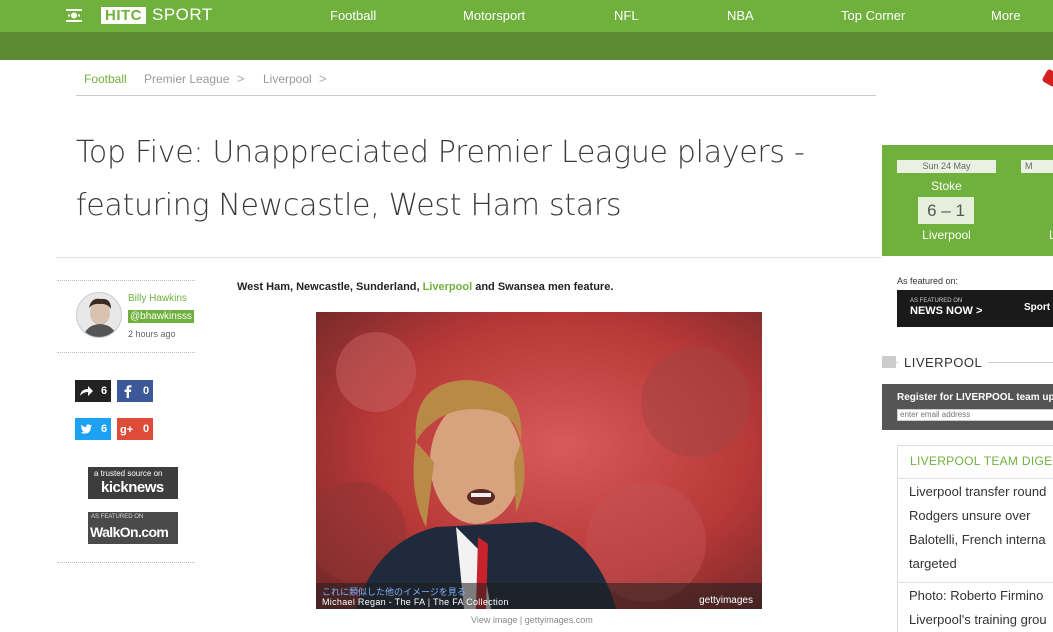  I want to click on twitter-count: 6, so click(104, 429).